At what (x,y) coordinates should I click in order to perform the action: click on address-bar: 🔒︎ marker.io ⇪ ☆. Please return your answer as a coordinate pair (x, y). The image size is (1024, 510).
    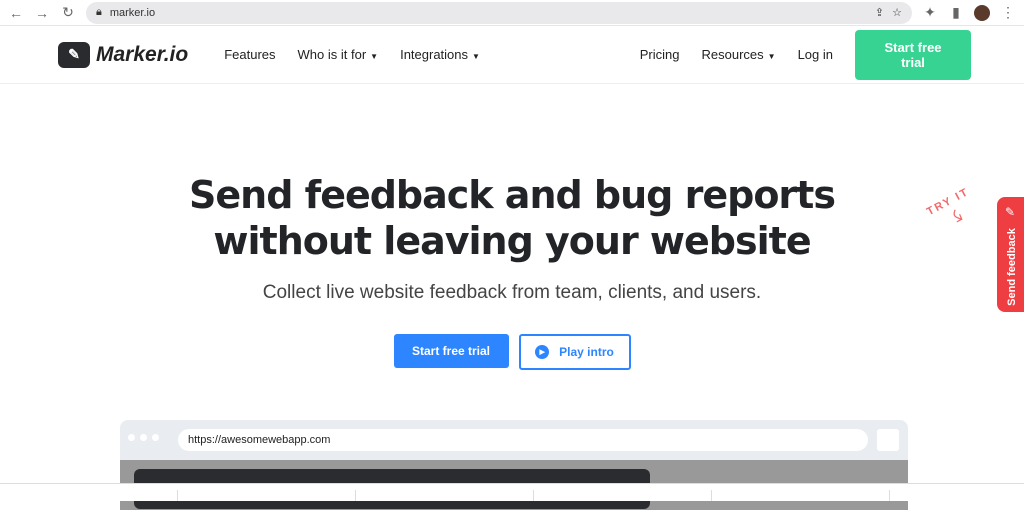
    Looking at the image, I should click on (499, 12).